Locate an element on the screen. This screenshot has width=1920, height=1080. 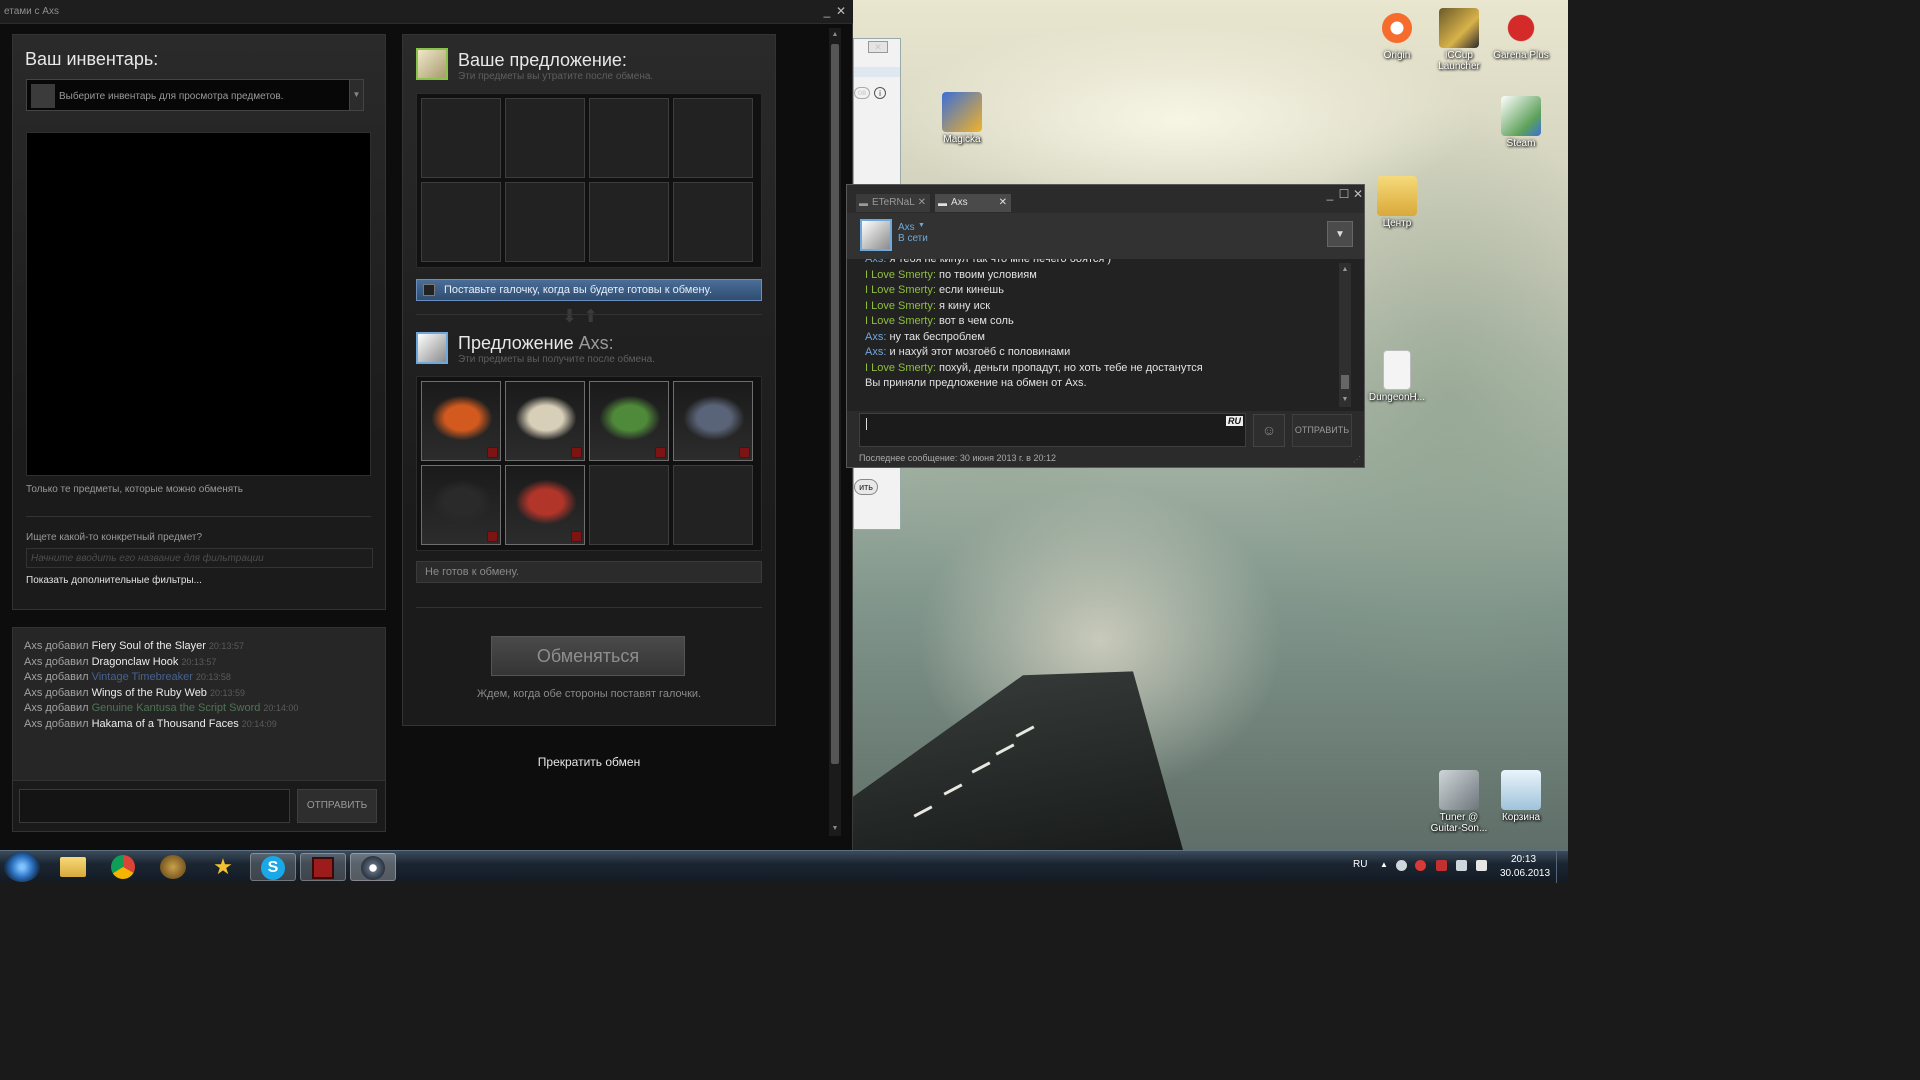
taskbar-favorites: ★ is located at coordinates (223, 867).